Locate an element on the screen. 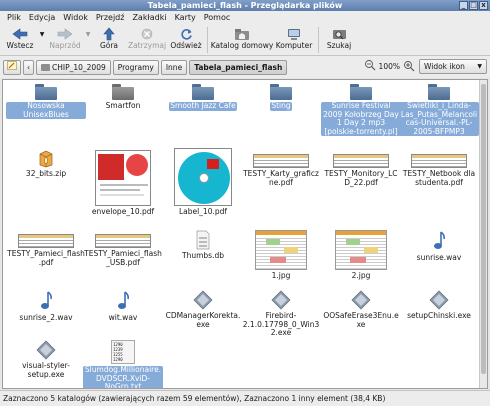  file-name: Label_10.pdf is located at coordinates (203, 211).